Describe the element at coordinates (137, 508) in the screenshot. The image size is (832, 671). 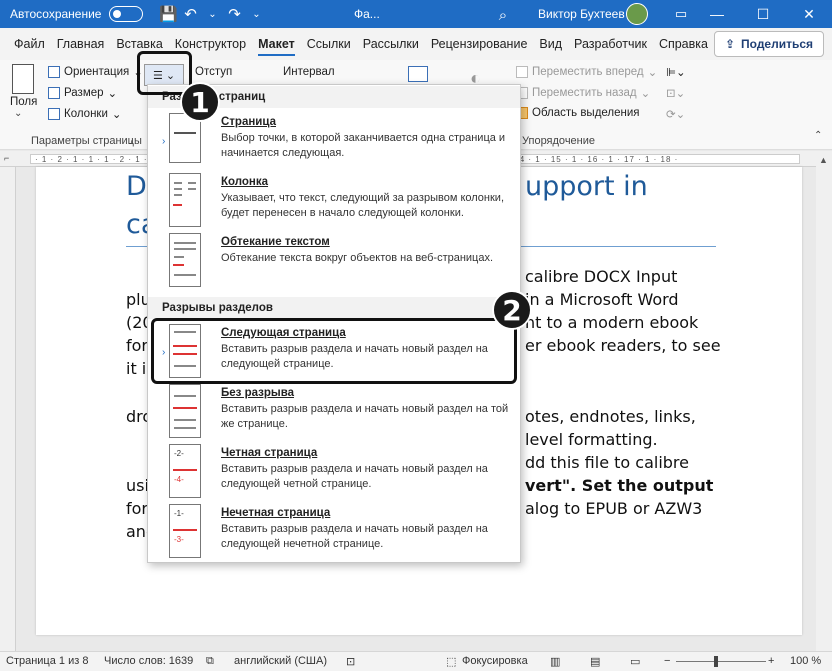
I see `doc-line-left: for` at that location.